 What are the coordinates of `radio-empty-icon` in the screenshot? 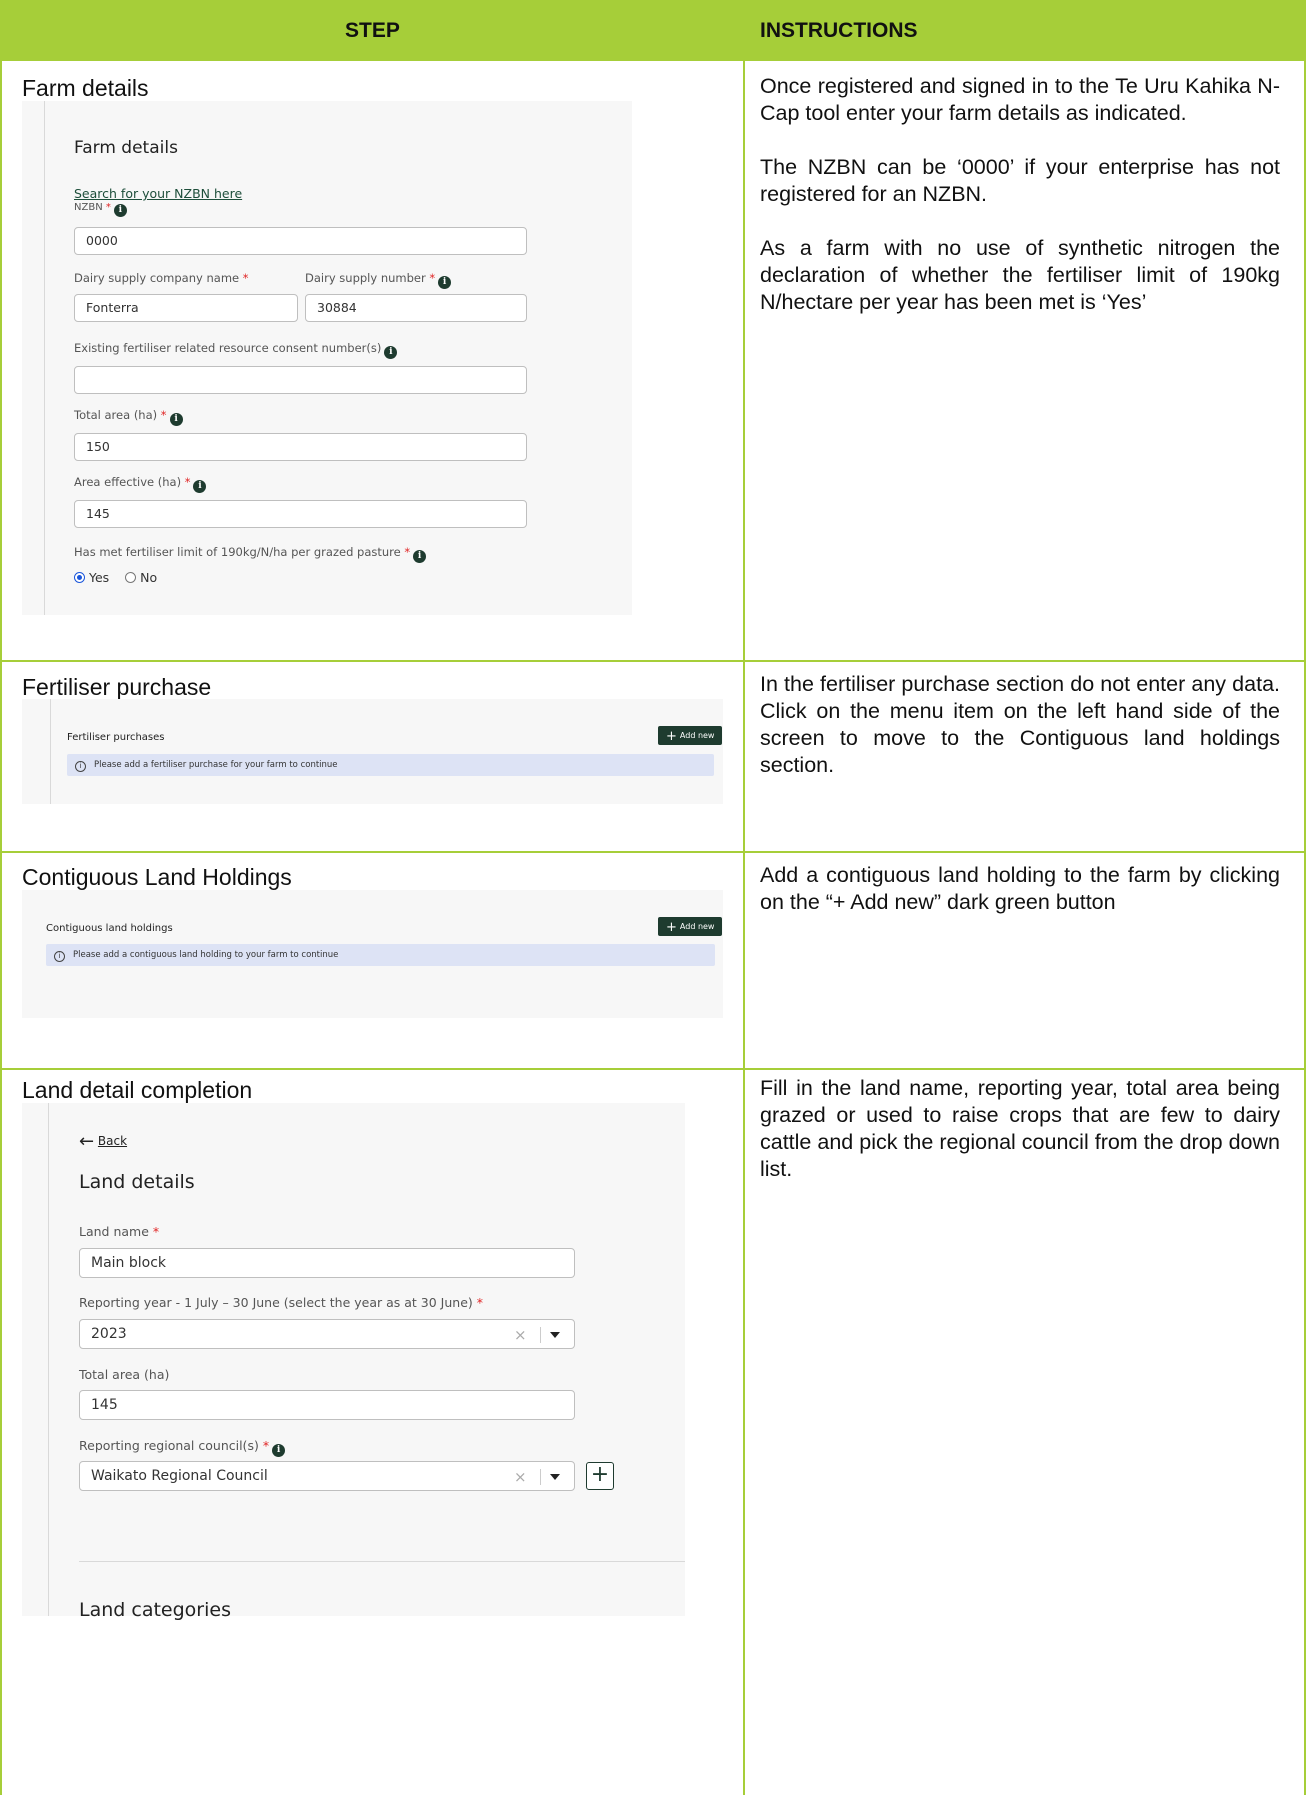 It's located at (131, 577).